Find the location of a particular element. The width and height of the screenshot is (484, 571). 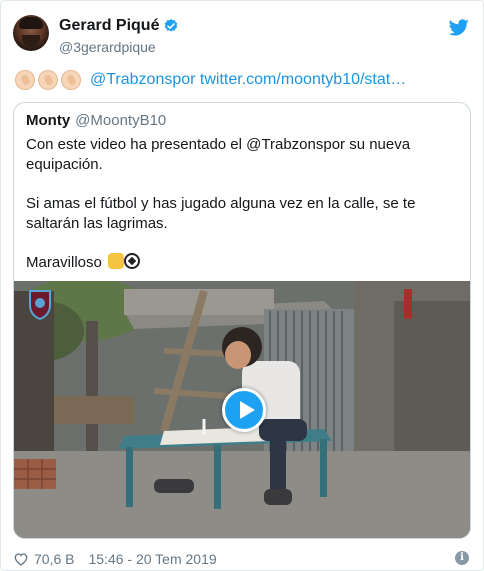

tweet-header: Gerard Piqué @3gerardpique is located at coordinates (243, 37).